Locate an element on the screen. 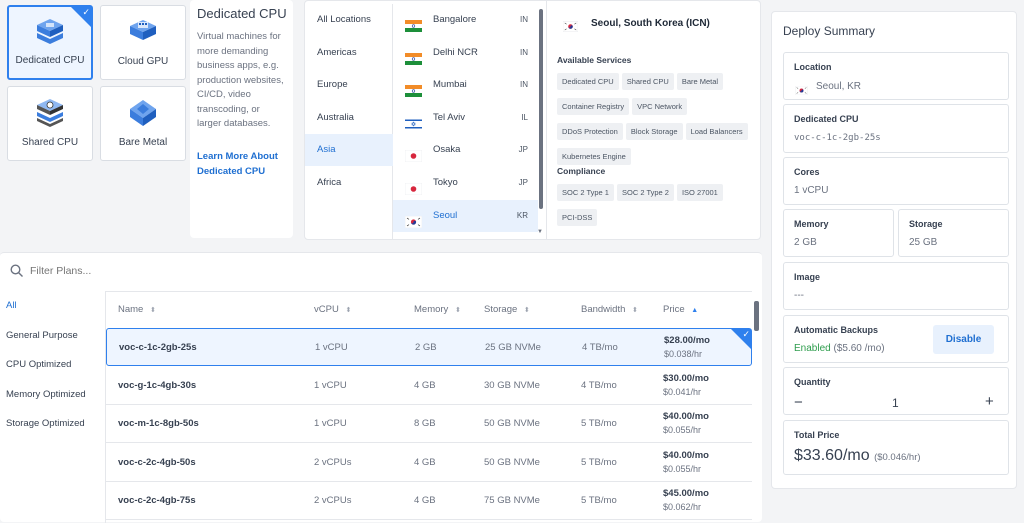  quantity-value: 1 is located at coordinates (895, 403).